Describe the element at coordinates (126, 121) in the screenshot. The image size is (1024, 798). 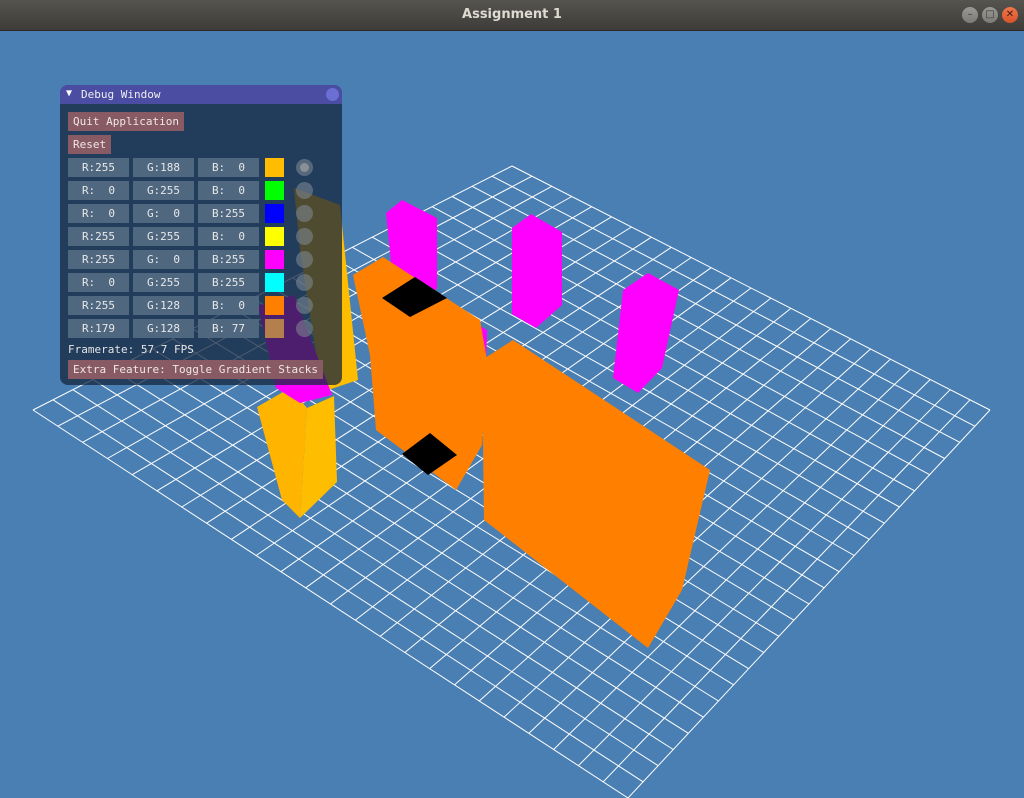
I see `quit-application-button: Quit Application` at that location.